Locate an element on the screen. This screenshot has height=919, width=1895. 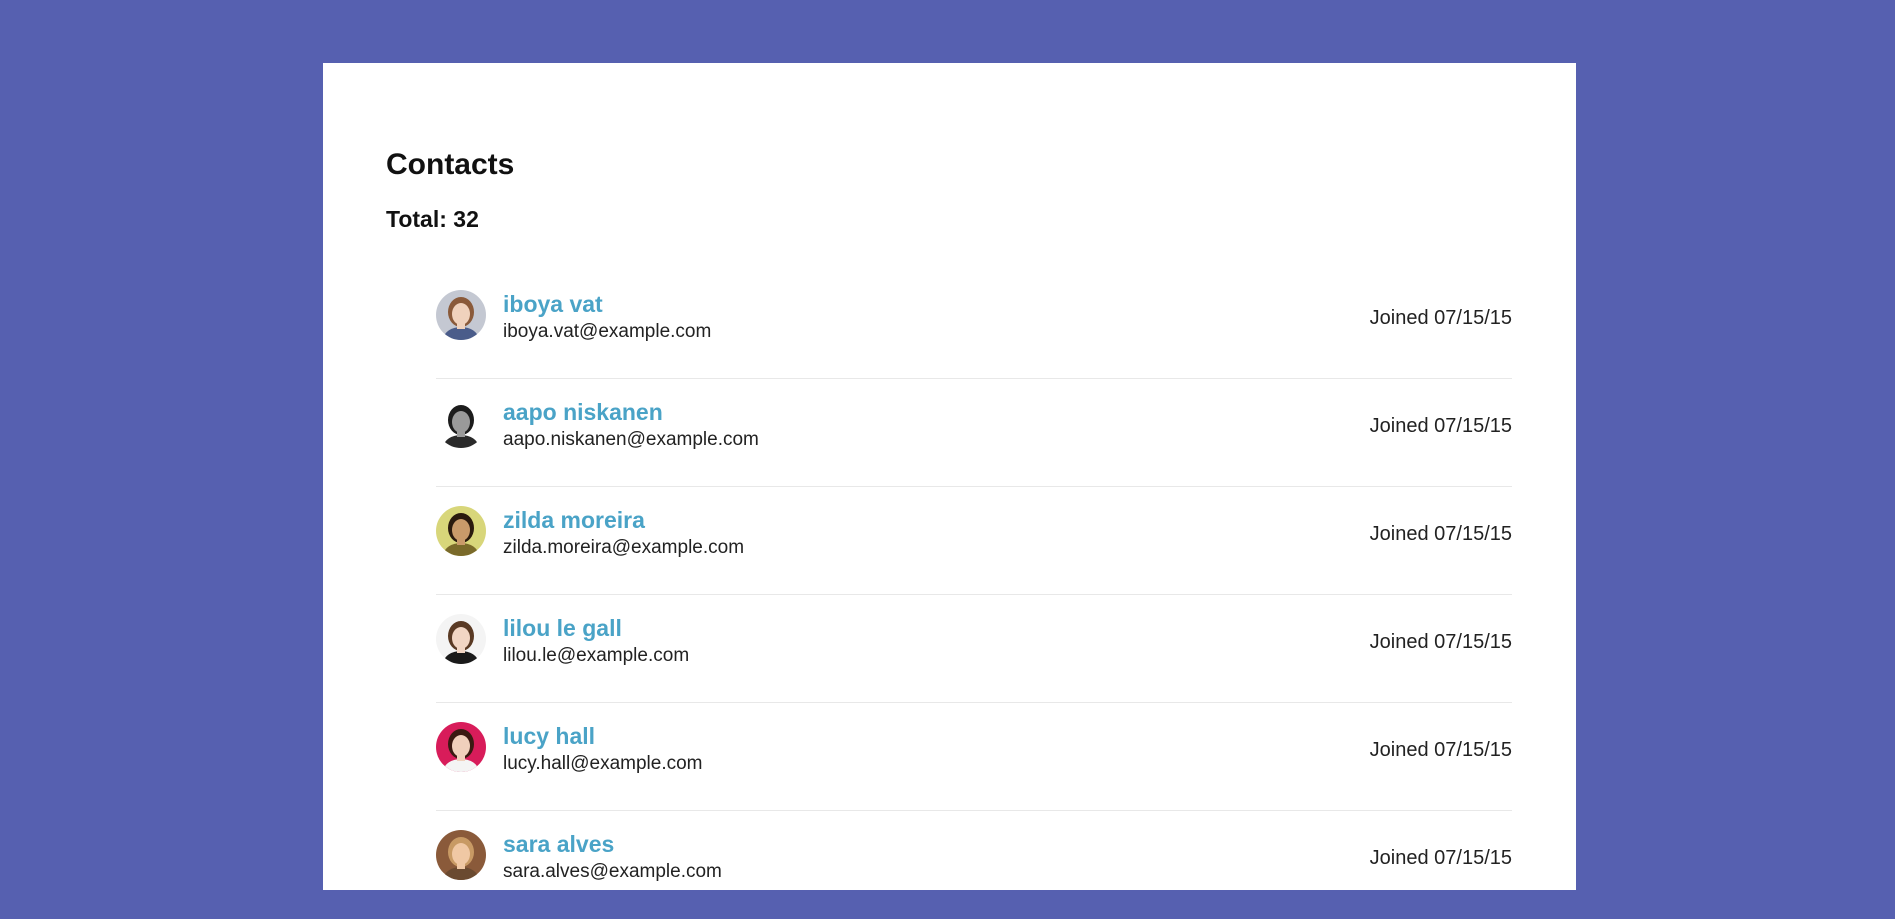
contact-email: zilda.moreira@example.com is located at coordinates (624, 547).